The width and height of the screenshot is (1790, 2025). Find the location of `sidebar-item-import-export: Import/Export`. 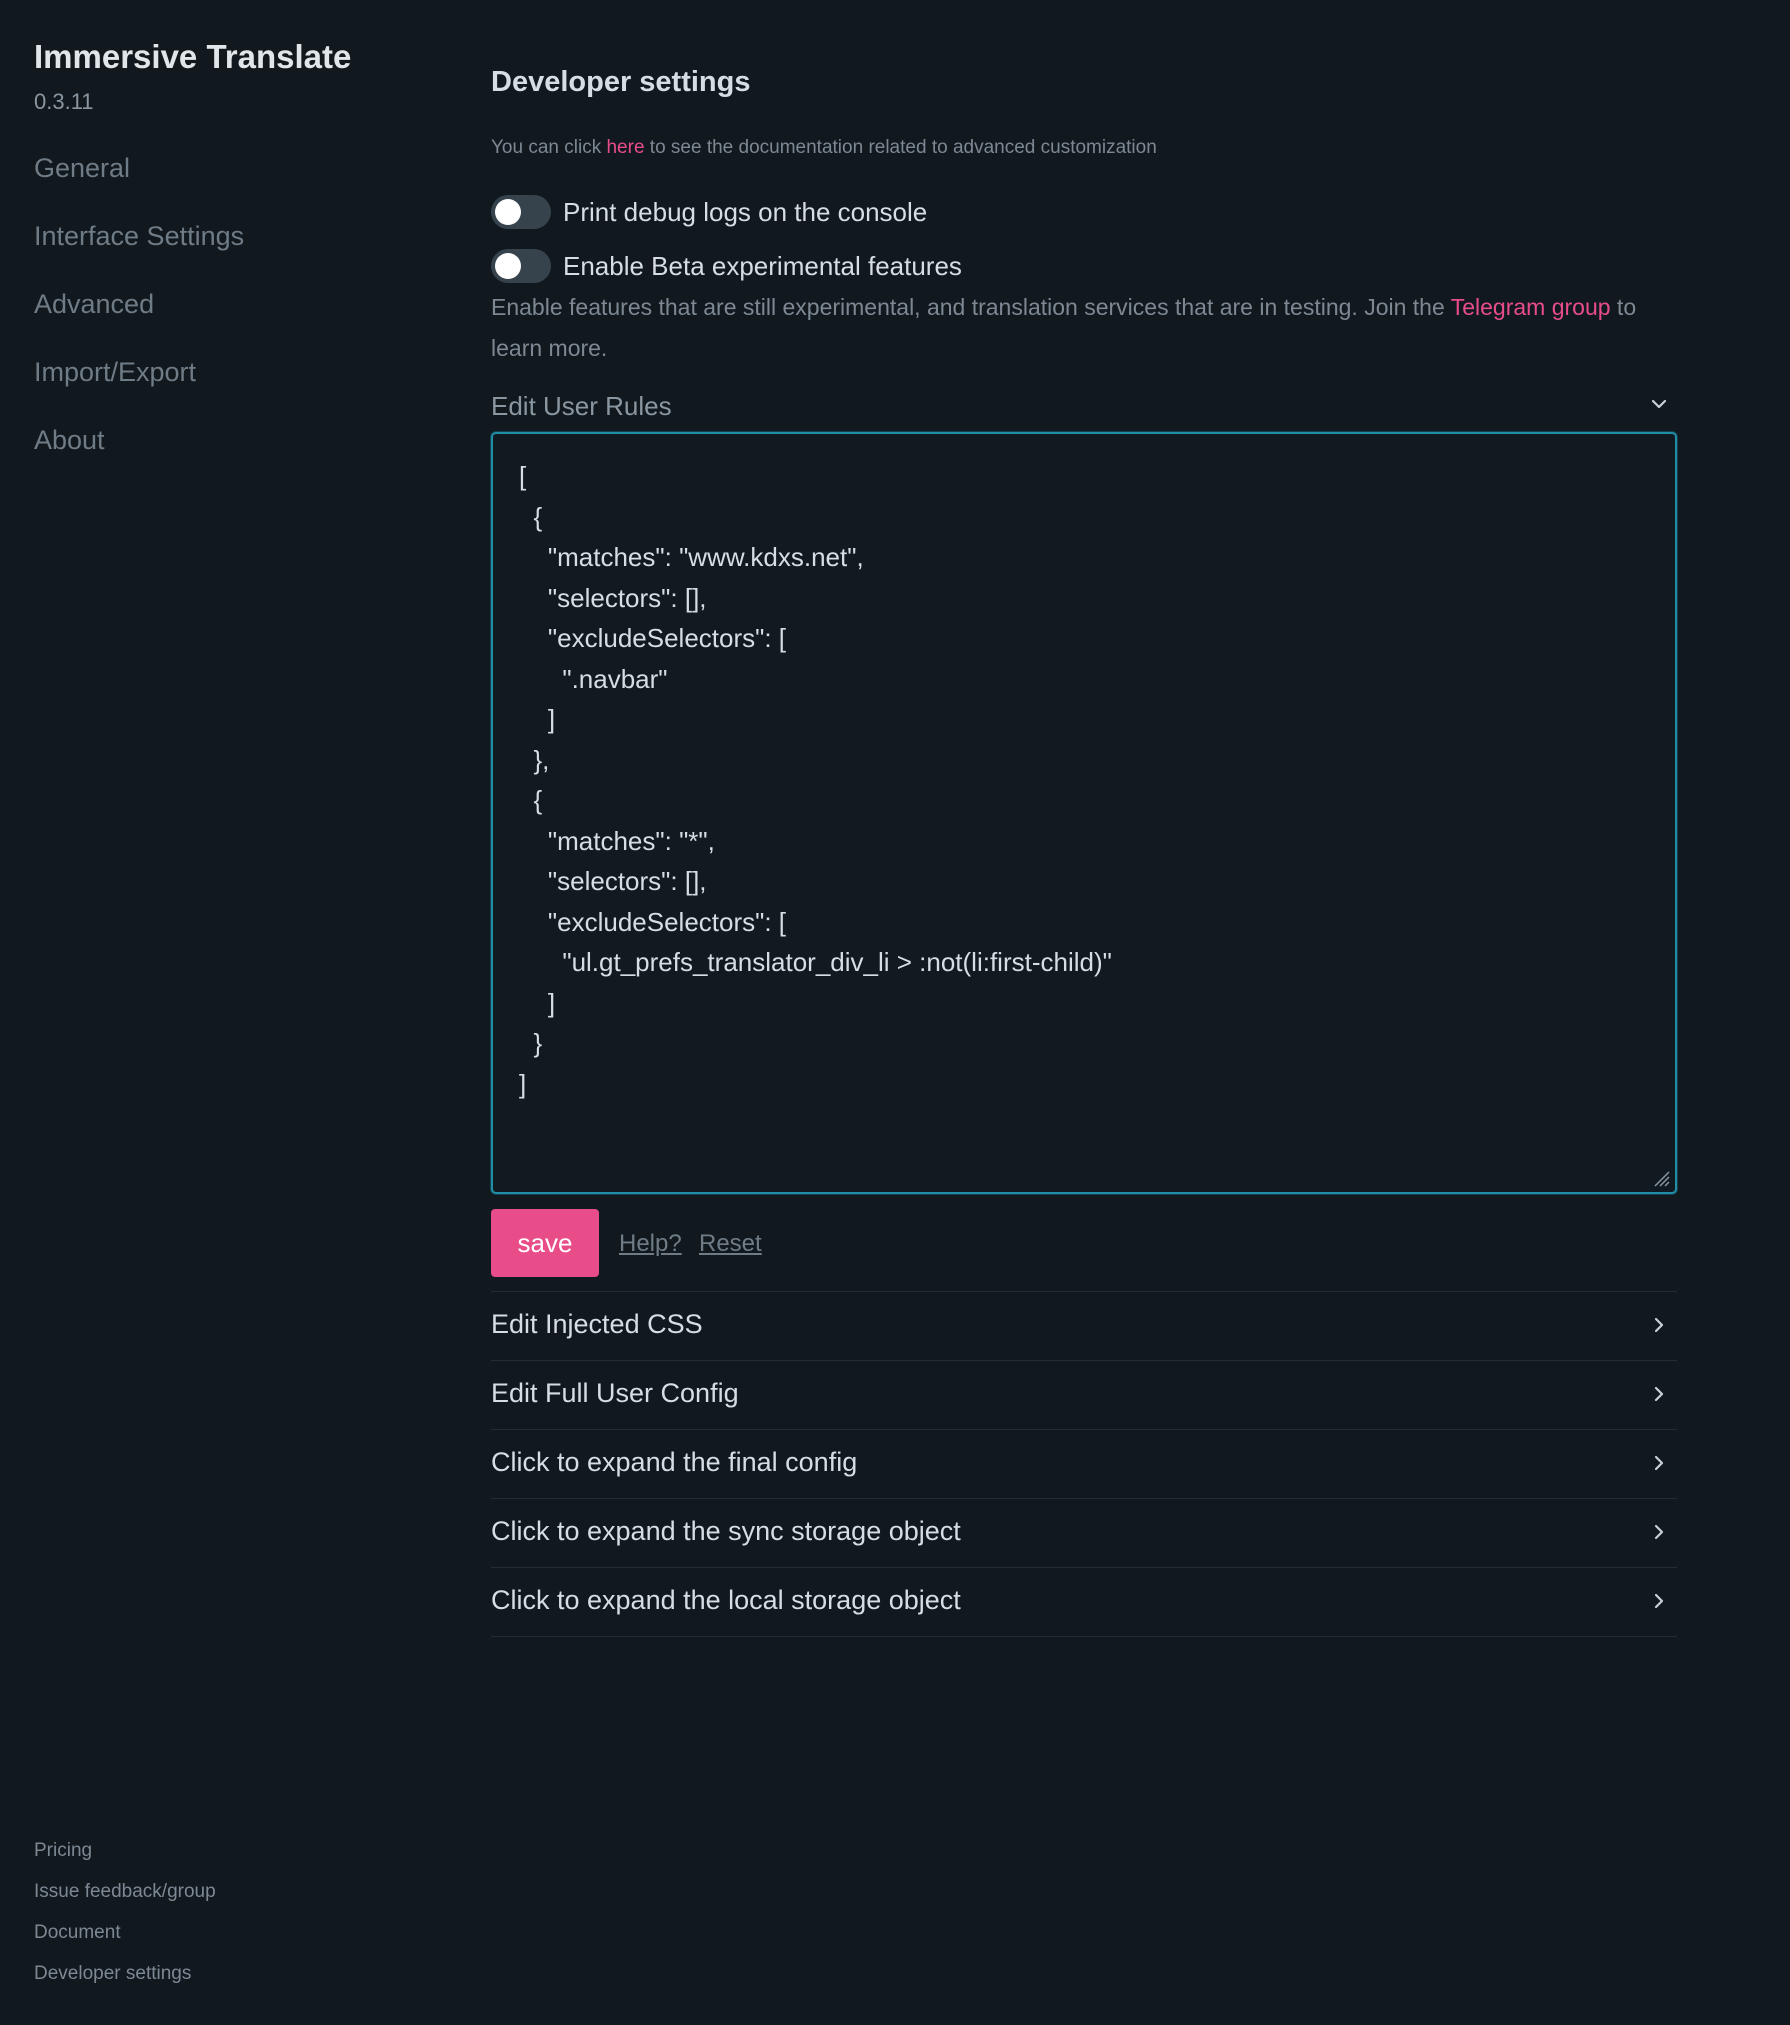

sidebar-item-import-export: Import/Export is located at coordinates (139, 386).